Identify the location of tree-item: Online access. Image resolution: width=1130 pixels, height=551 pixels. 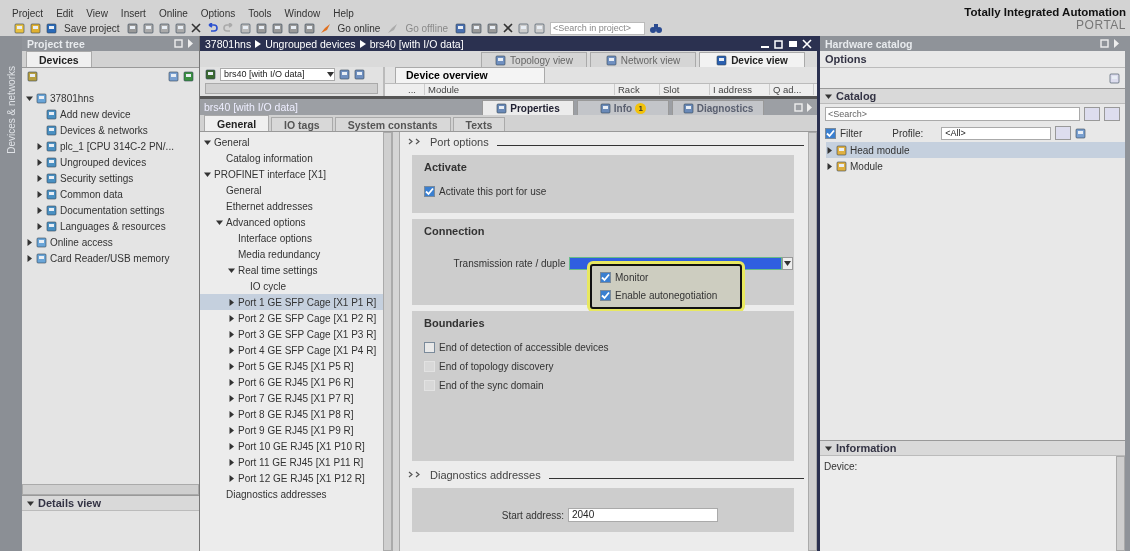
(110, 242).